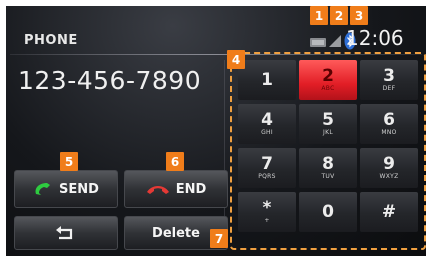 This screenshot has width=432, height=260. I want to click on keypad-key-5: 5 JKL, so click(328, 124).